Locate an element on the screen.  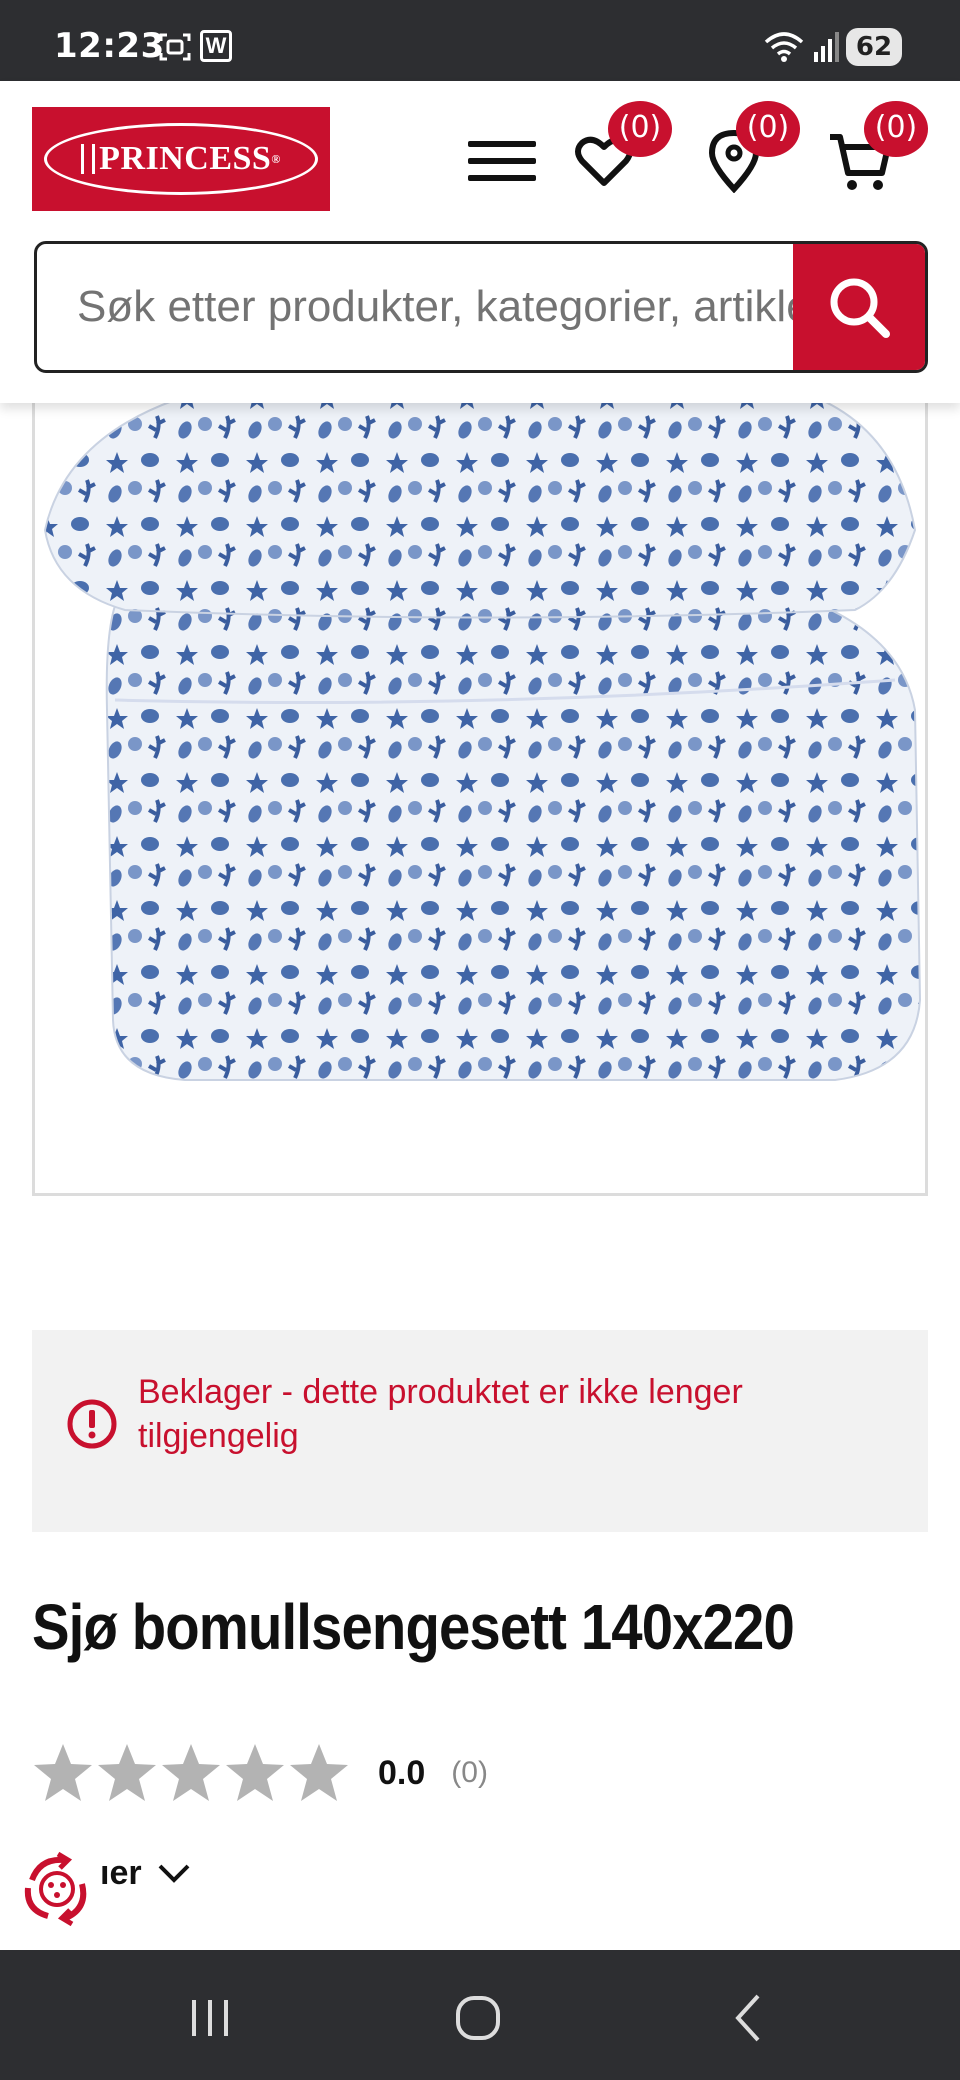
wifi-icon is located at coordinates (784, 47).